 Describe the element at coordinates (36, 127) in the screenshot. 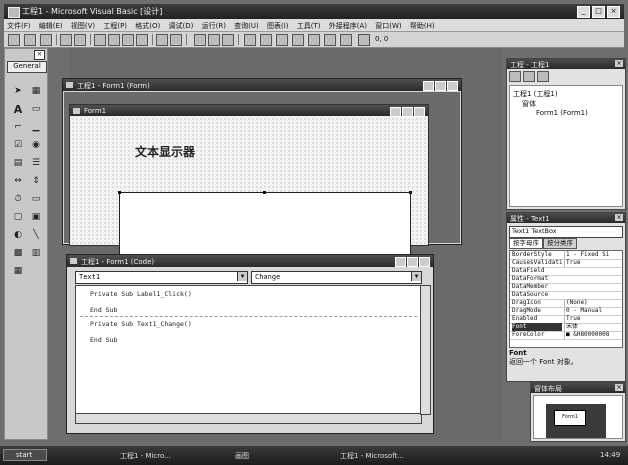

I see `commandbutton-tool-icon: ▁` at that location.